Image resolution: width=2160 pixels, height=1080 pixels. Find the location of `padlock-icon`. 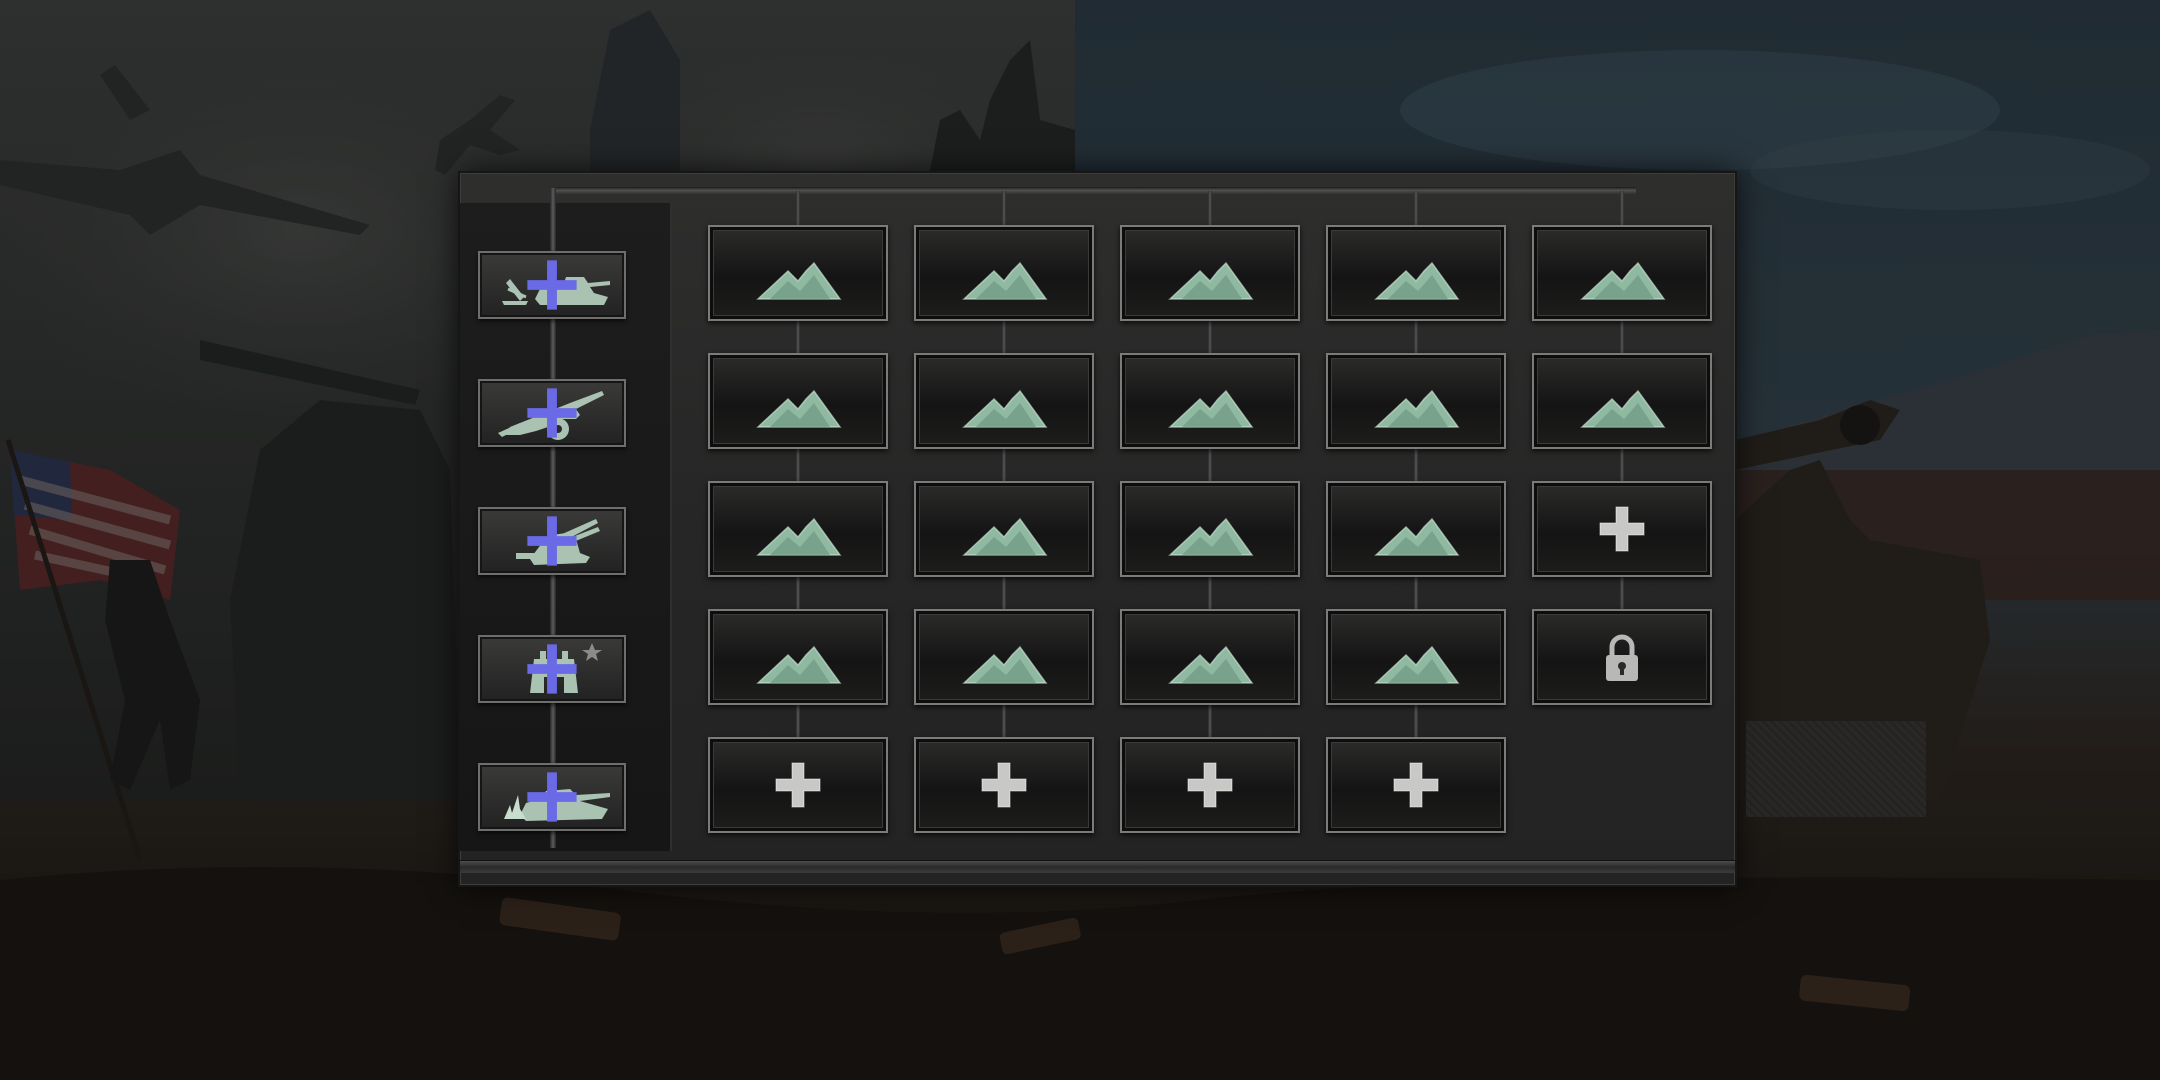

padlock-icon is located at coordinates (1622, 657).